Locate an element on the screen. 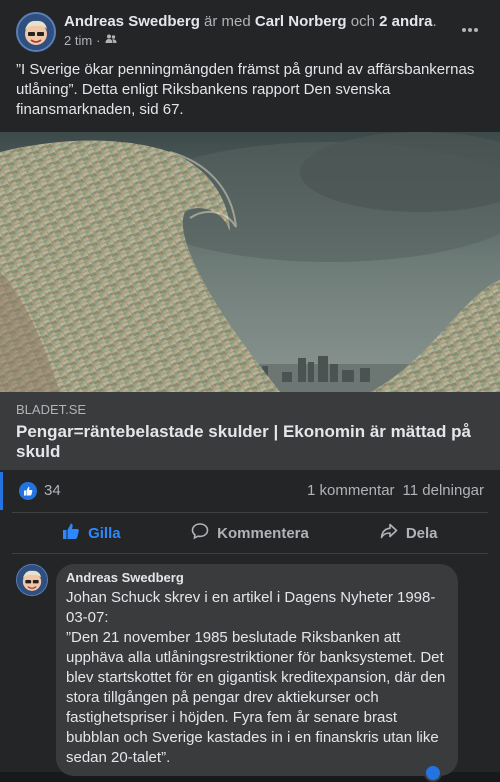  friends-icon is located at coordinates (111, 41).